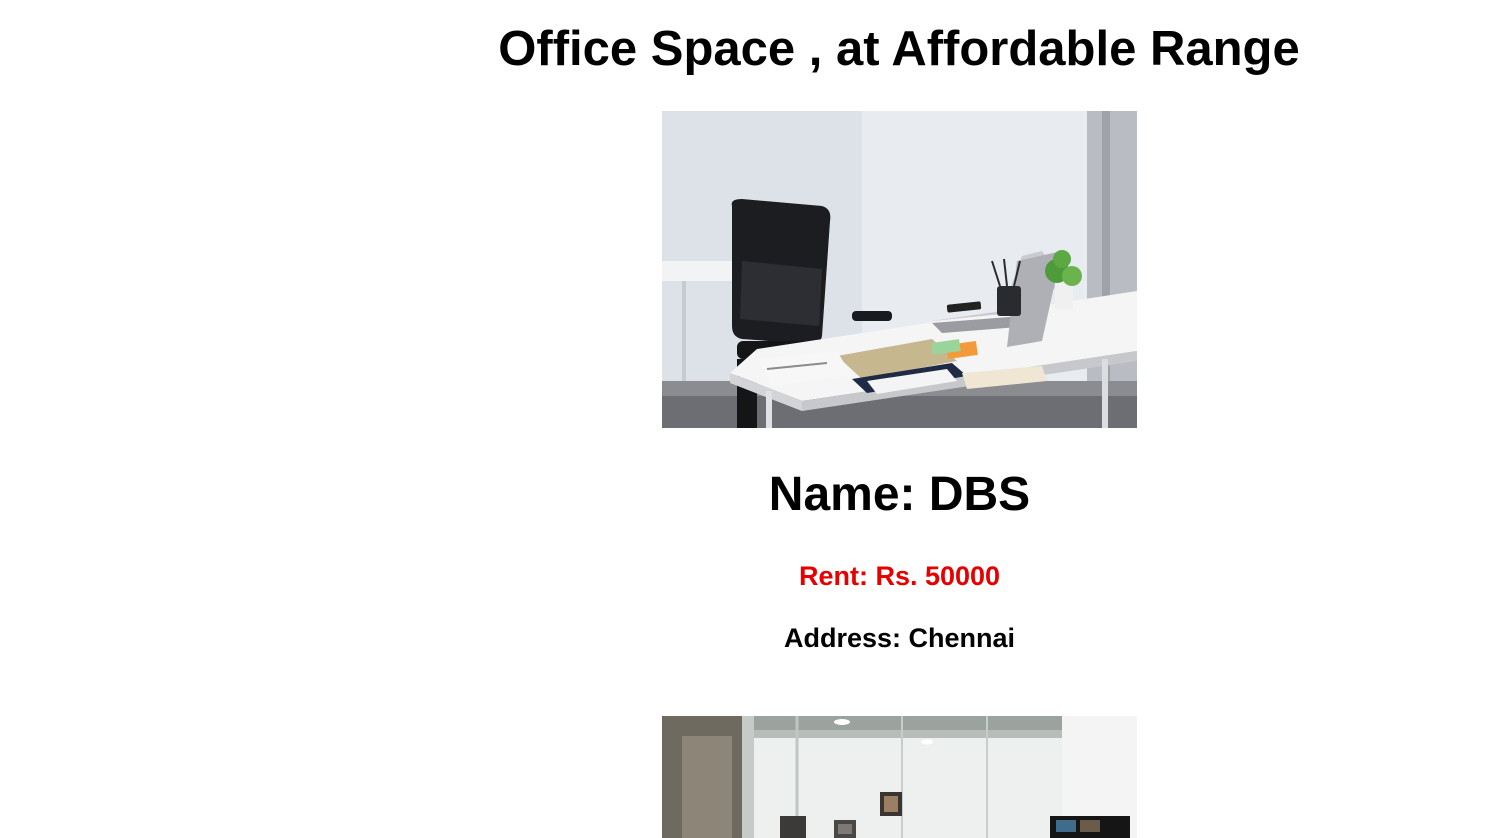 The image size is (1489, 838). Describe the element at coordinates (899, 638) in the screenshot. I see `listing-address: Address: Chennai` at that location.